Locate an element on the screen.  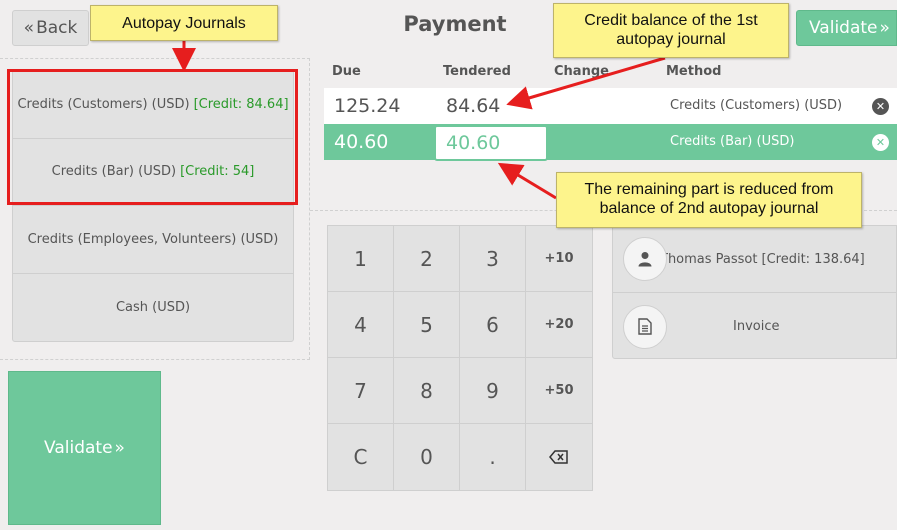
payment-method-credits-employees: Credits (Employees, Volunteers) (USD) is located at coordinates (153, 240).